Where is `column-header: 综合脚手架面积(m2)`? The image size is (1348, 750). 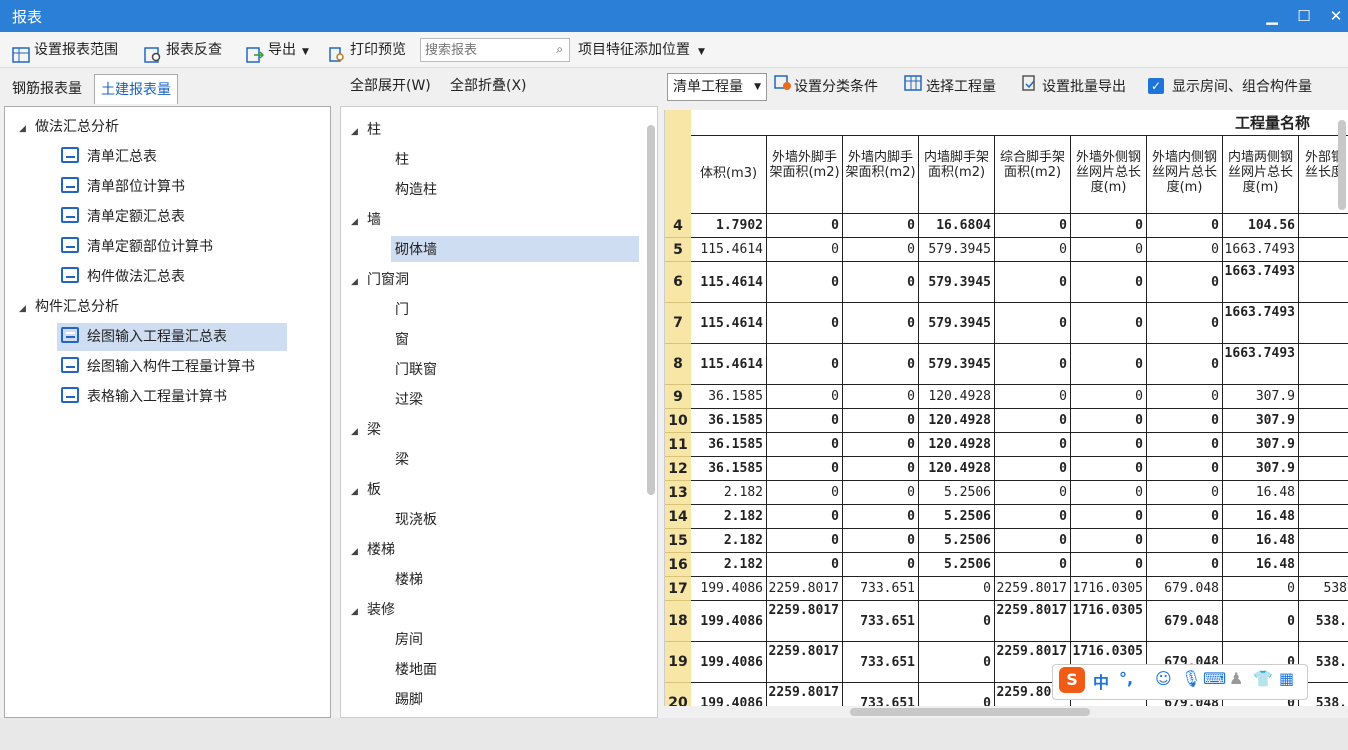
column-header: 综合脚手架面积(m2) is located at coordinates (1033, 175).